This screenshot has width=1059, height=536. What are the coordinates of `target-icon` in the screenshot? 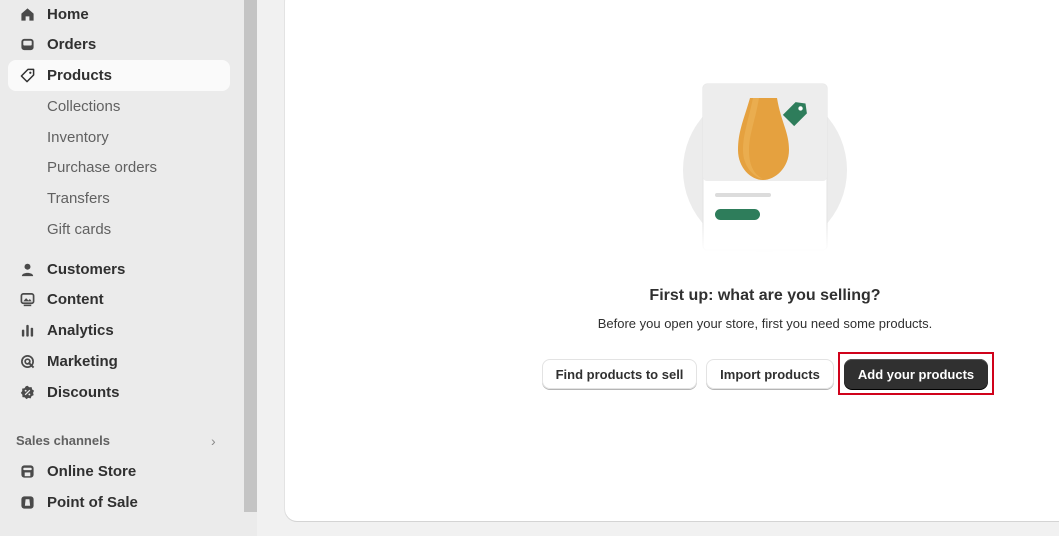 It's located at (27, 362).